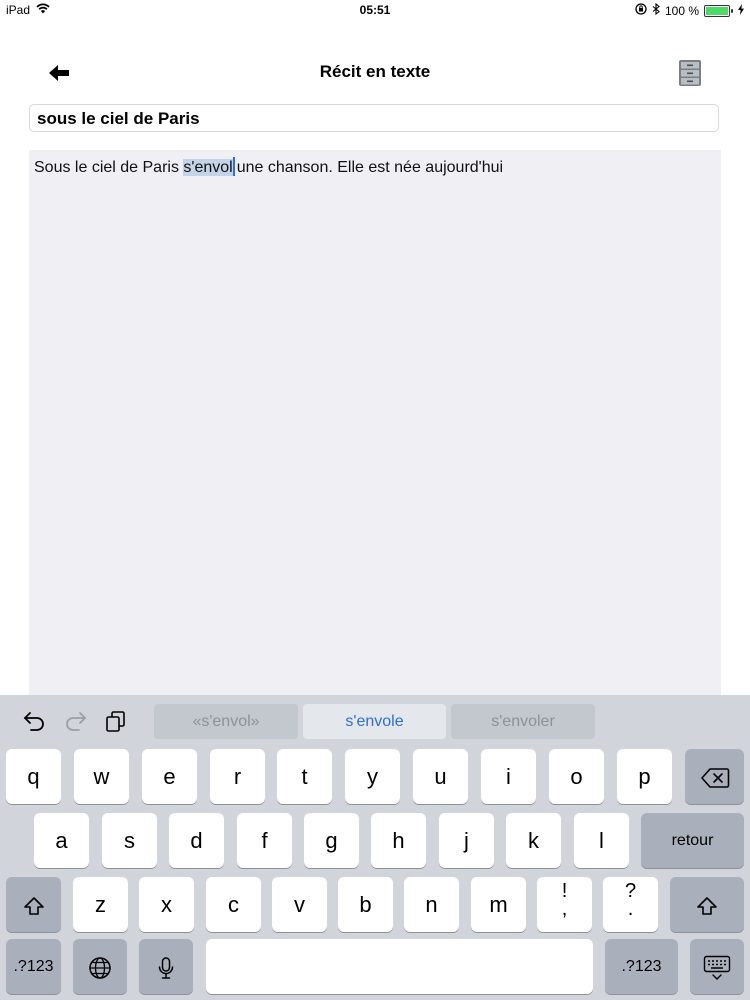  Describe the element at coordinates (533, 840) in the screenshot. I see `key-k: k` at that location.